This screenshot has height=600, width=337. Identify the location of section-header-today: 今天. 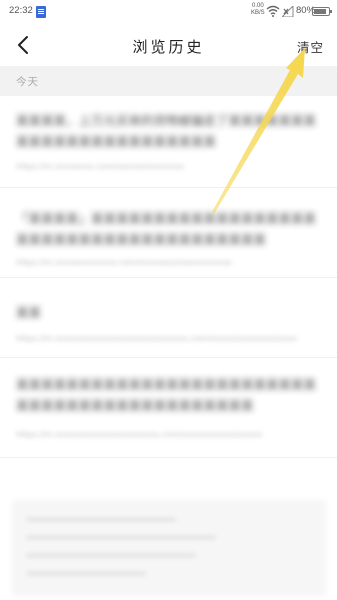
(168, 81).